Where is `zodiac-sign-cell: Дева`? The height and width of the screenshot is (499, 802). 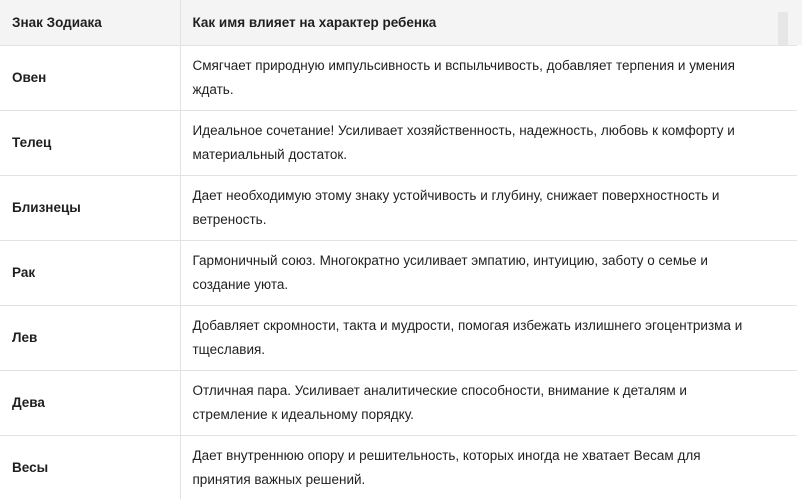
zodiac-sign-cell: Дева is located at coordinates (90, 403).